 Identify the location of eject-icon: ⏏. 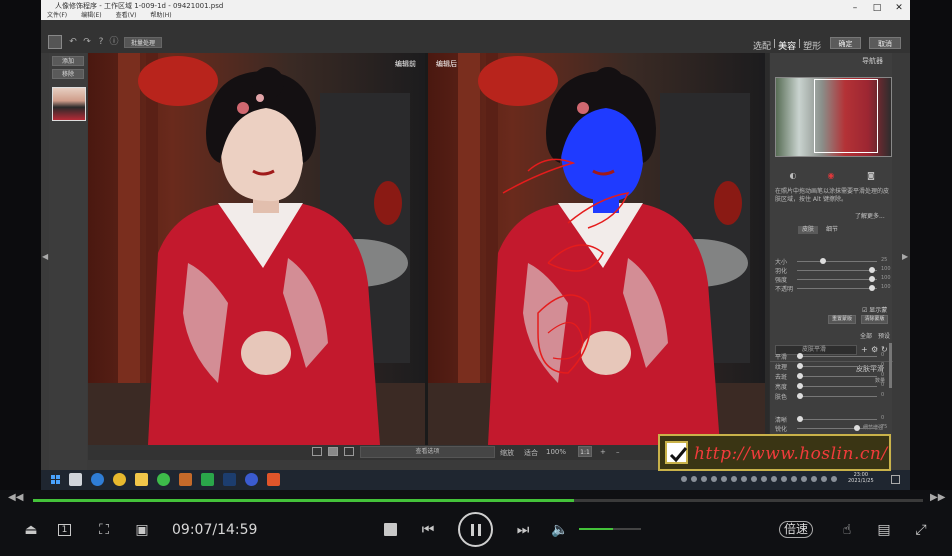
(31, 530).